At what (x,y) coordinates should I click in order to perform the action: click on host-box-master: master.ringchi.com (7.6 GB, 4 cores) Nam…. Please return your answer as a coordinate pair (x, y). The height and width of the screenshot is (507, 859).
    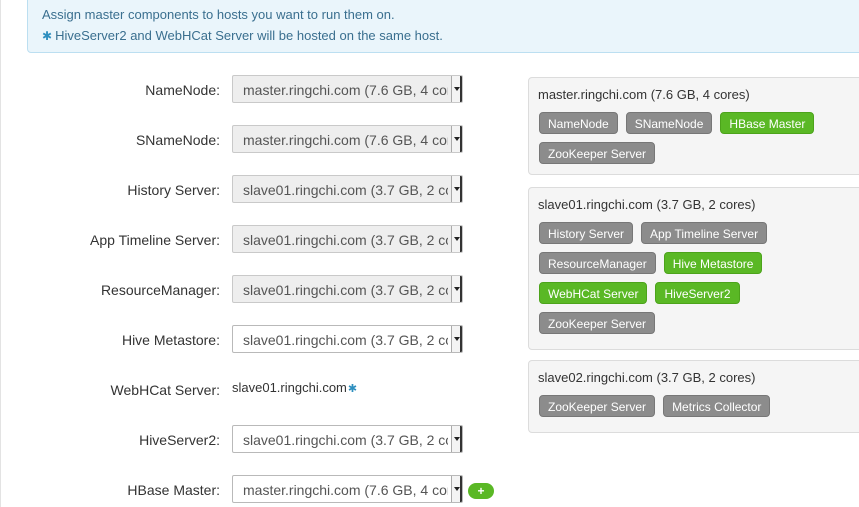
    Looking at the image, I should click on (693, 126).